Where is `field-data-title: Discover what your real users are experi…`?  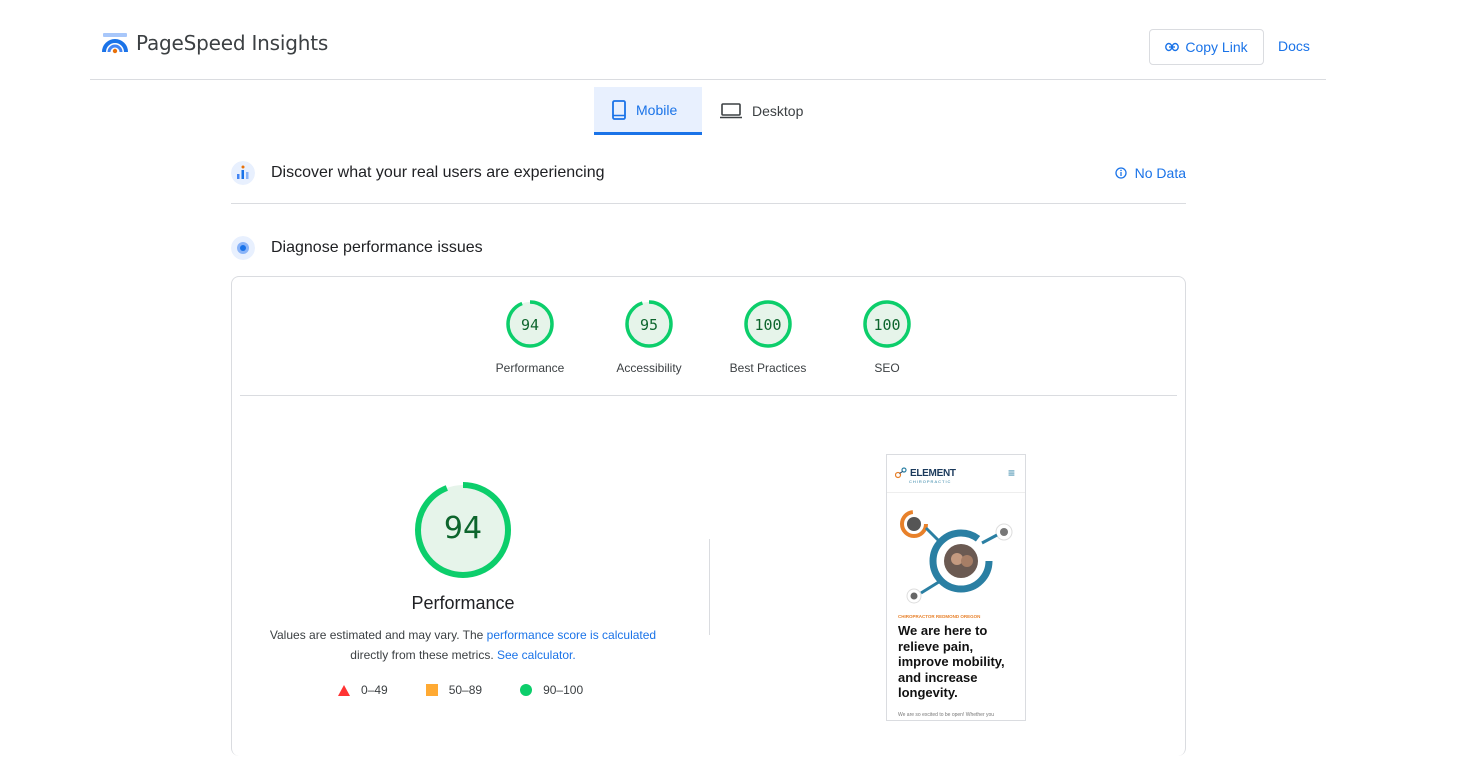 field-data-title: Discover what your real users are experi… is located at coordinates (438, 172).